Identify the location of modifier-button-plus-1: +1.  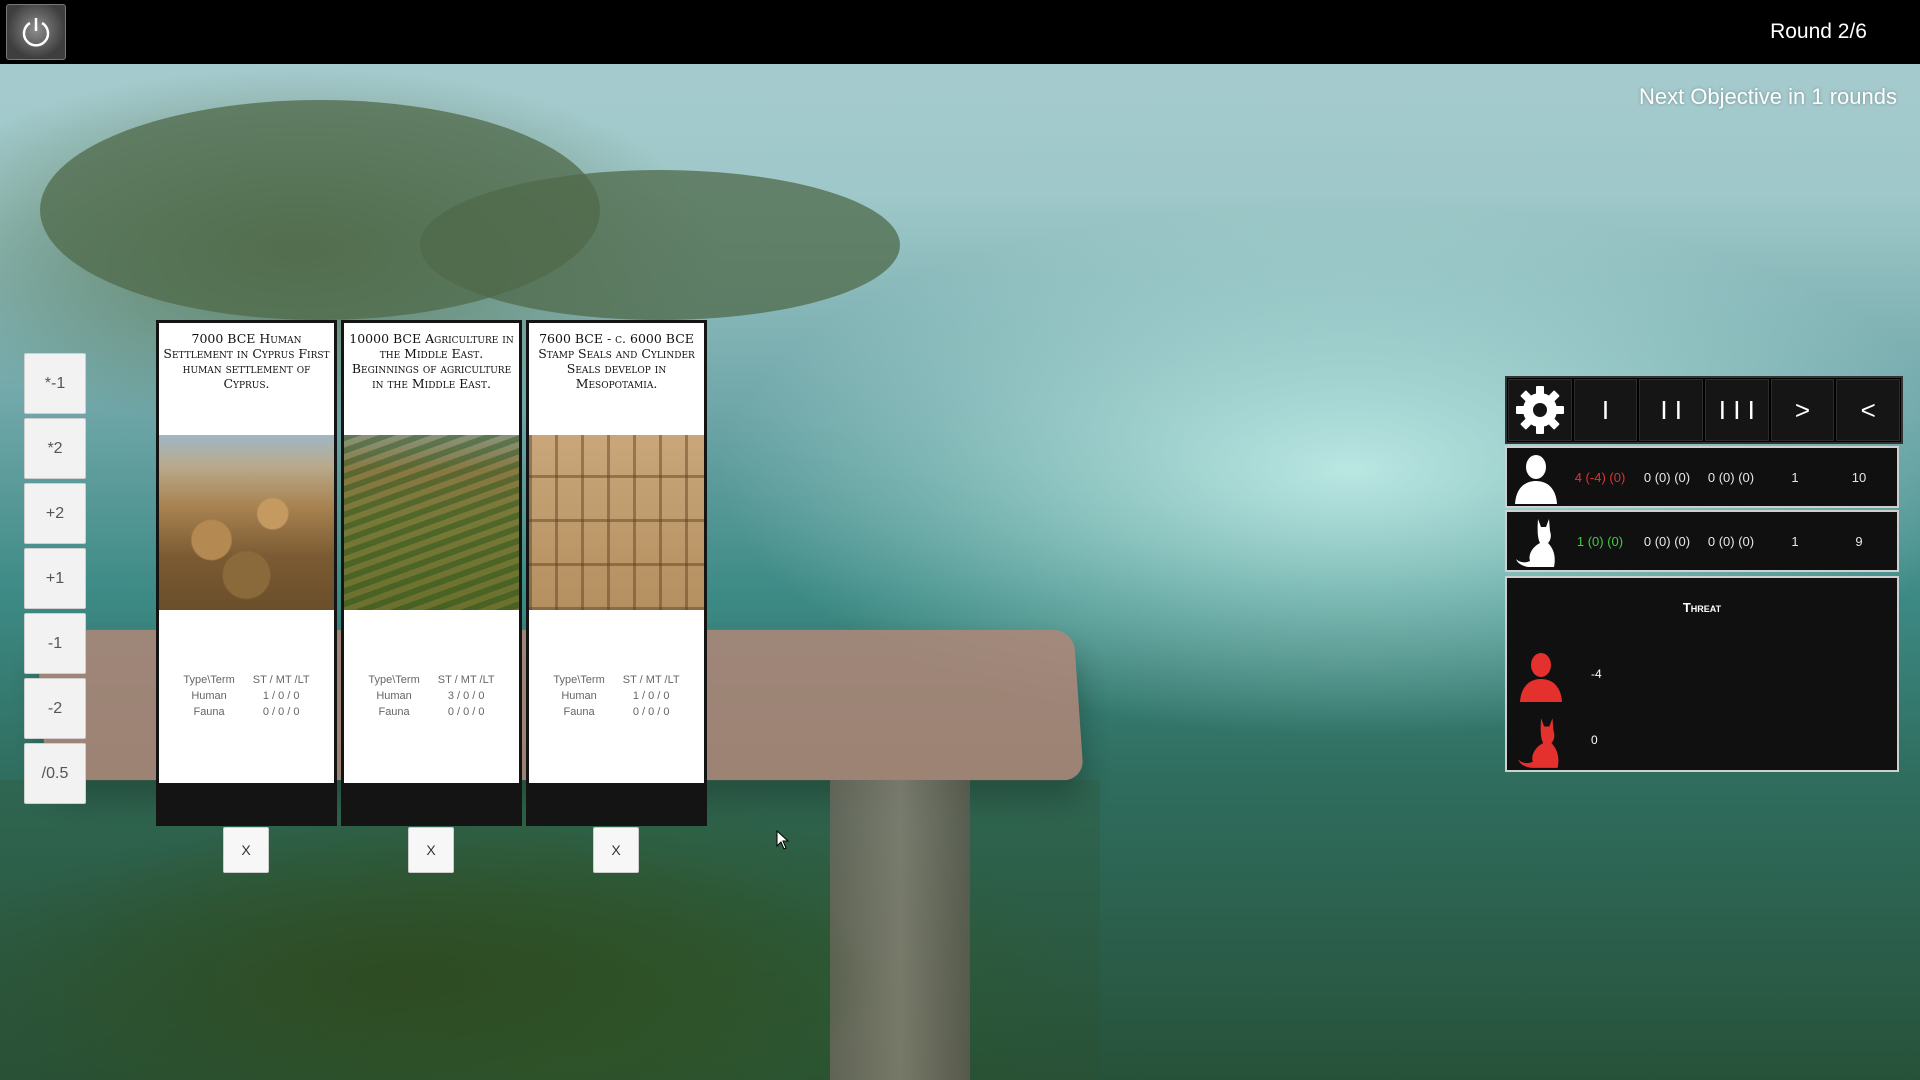
(55, 578).